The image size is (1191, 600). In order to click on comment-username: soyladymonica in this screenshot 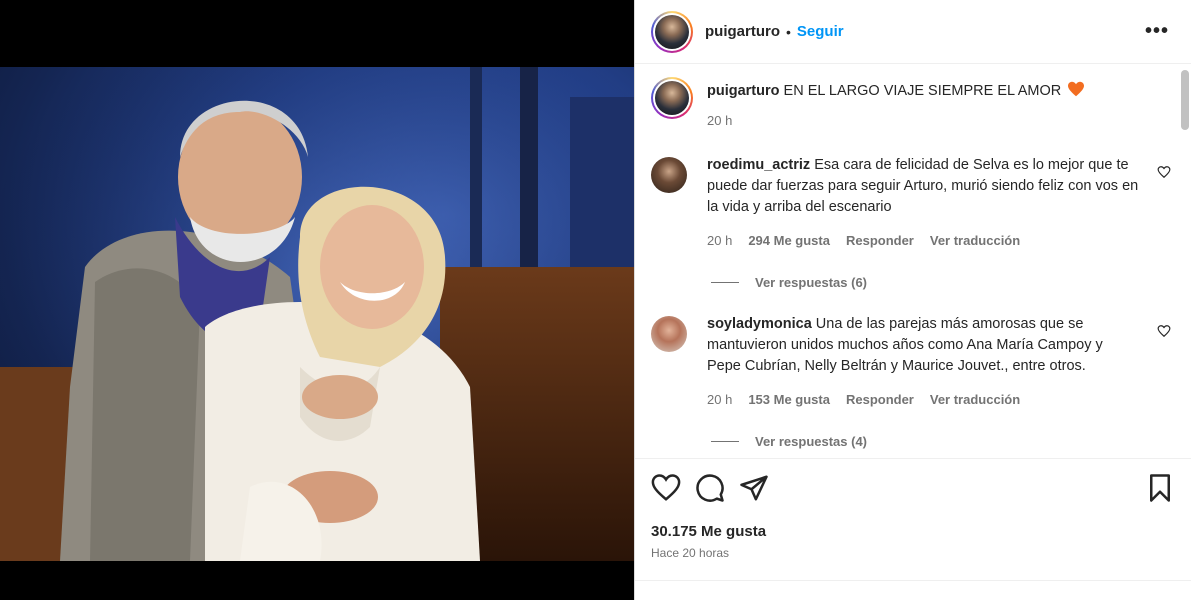, I will do `click(759, 324)`.